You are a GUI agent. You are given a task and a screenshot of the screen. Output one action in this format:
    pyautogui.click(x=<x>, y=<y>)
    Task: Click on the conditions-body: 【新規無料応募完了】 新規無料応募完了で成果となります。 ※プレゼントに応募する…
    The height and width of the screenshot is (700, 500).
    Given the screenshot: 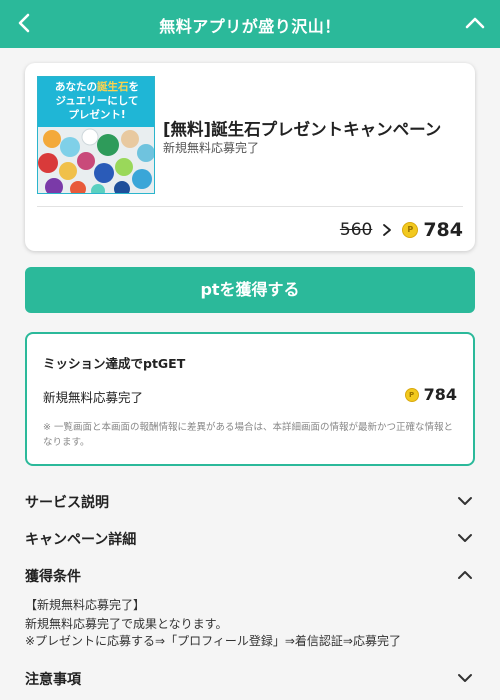 What is the action you would take?
    pyautogui.click(x=250, y=623)
    